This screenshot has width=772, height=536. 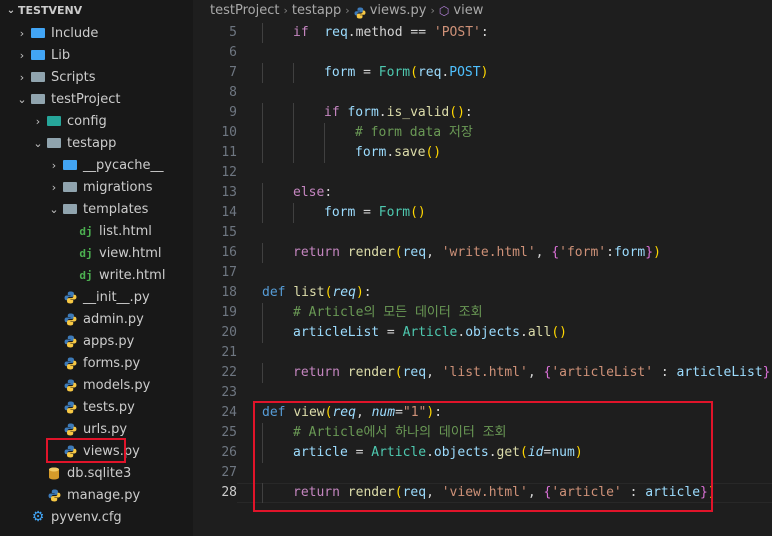 I want to click on code-line: 20 articleList = Article.objects.all(), so click(x=482, y=333).